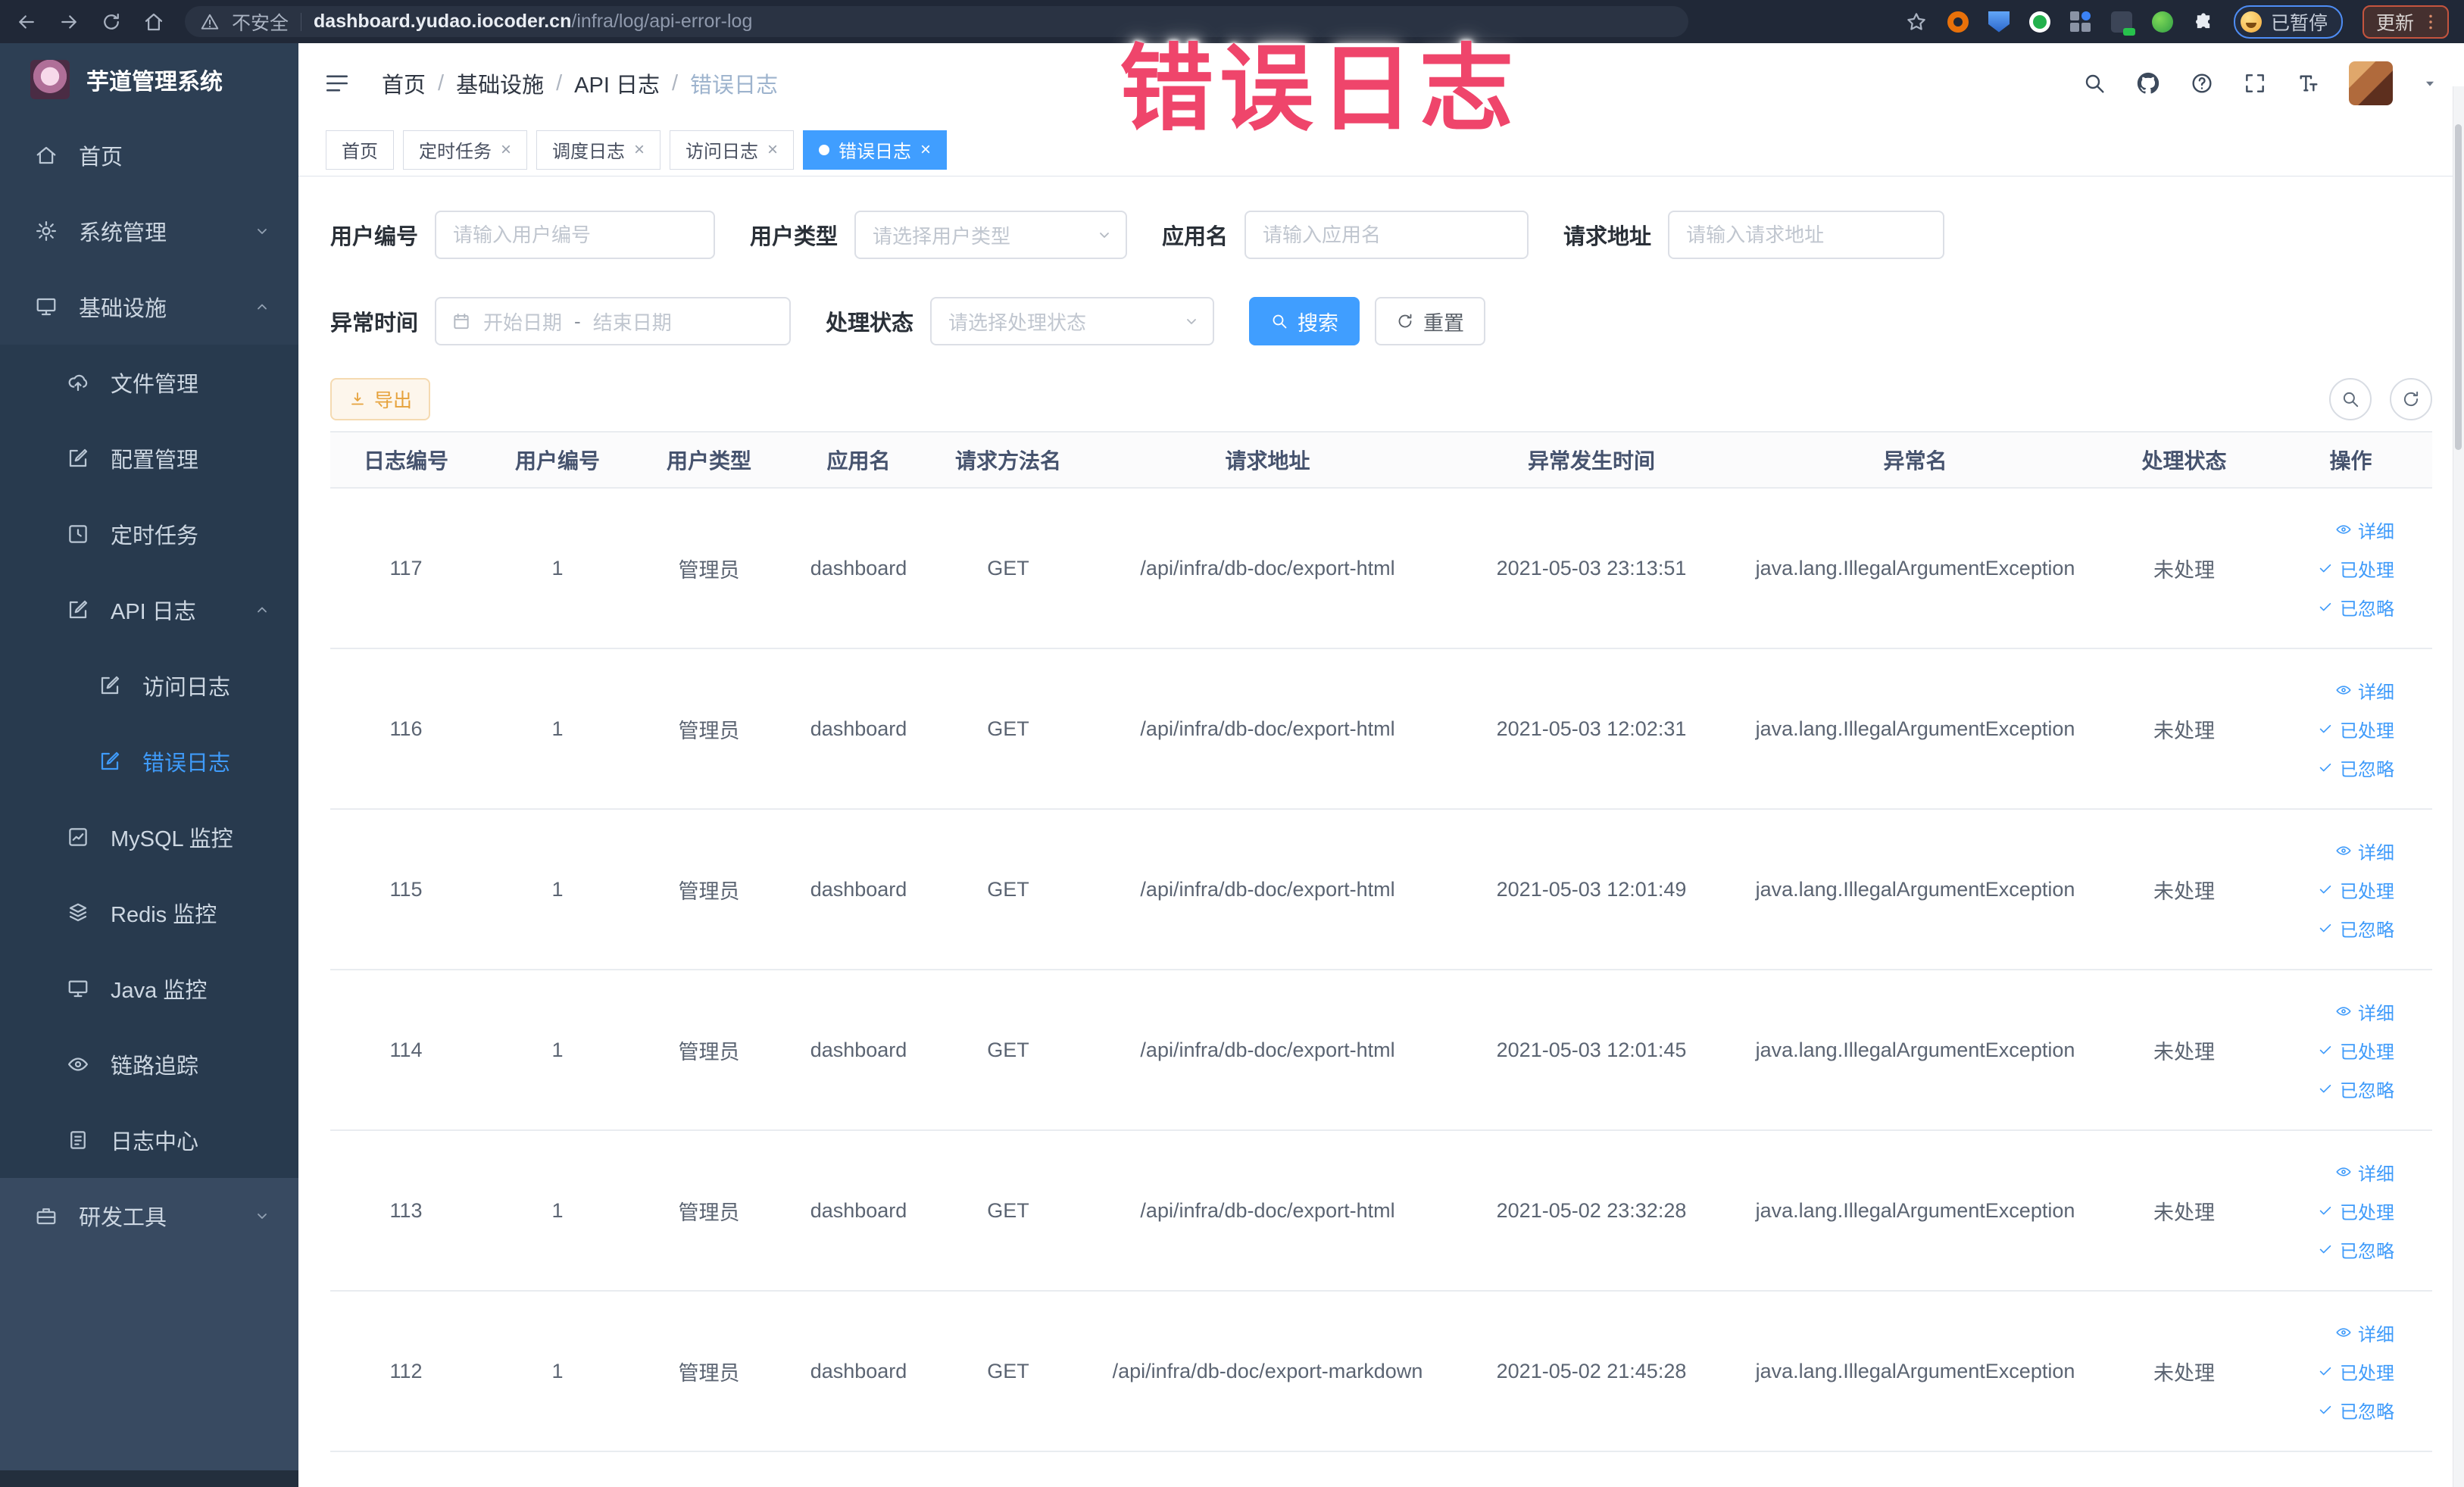  I want to click on collapse-sidebar-icon, so click(337, 83).